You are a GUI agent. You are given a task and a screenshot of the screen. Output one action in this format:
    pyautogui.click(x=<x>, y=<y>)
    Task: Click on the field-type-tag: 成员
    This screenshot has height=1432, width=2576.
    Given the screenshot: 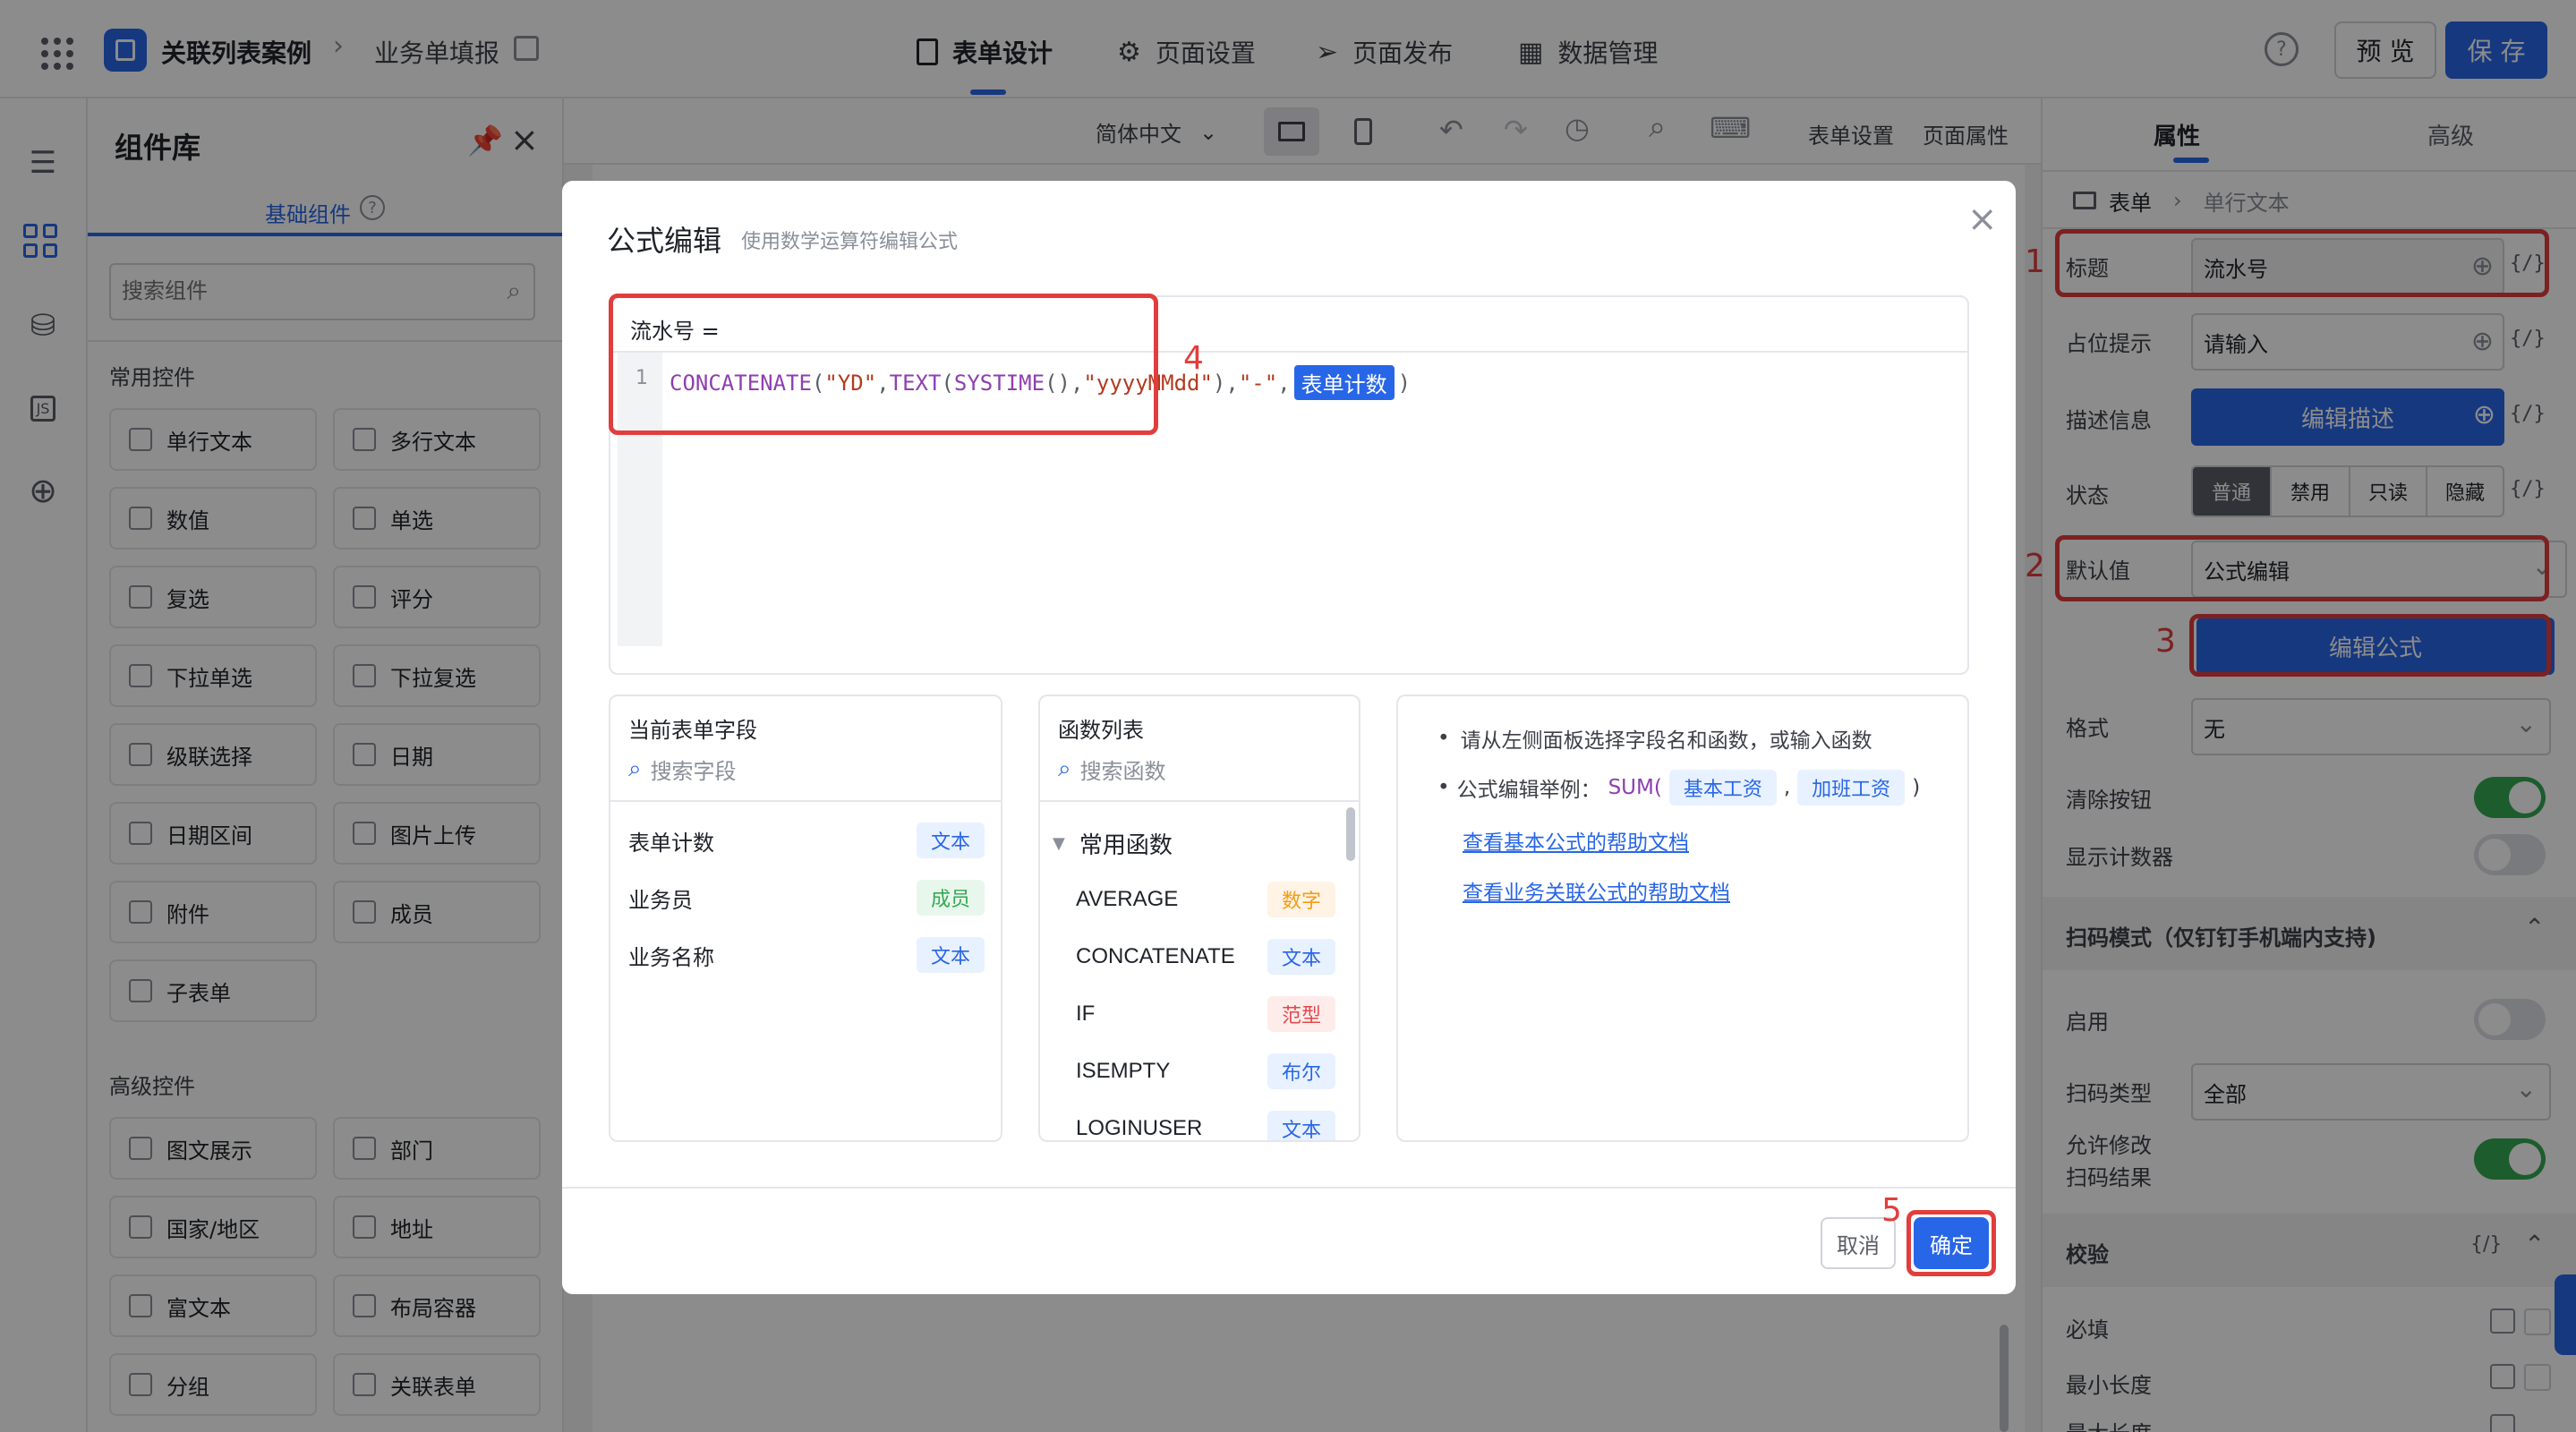 What is the action you would take?
    pyautogui.click(x=950, y=898)
    